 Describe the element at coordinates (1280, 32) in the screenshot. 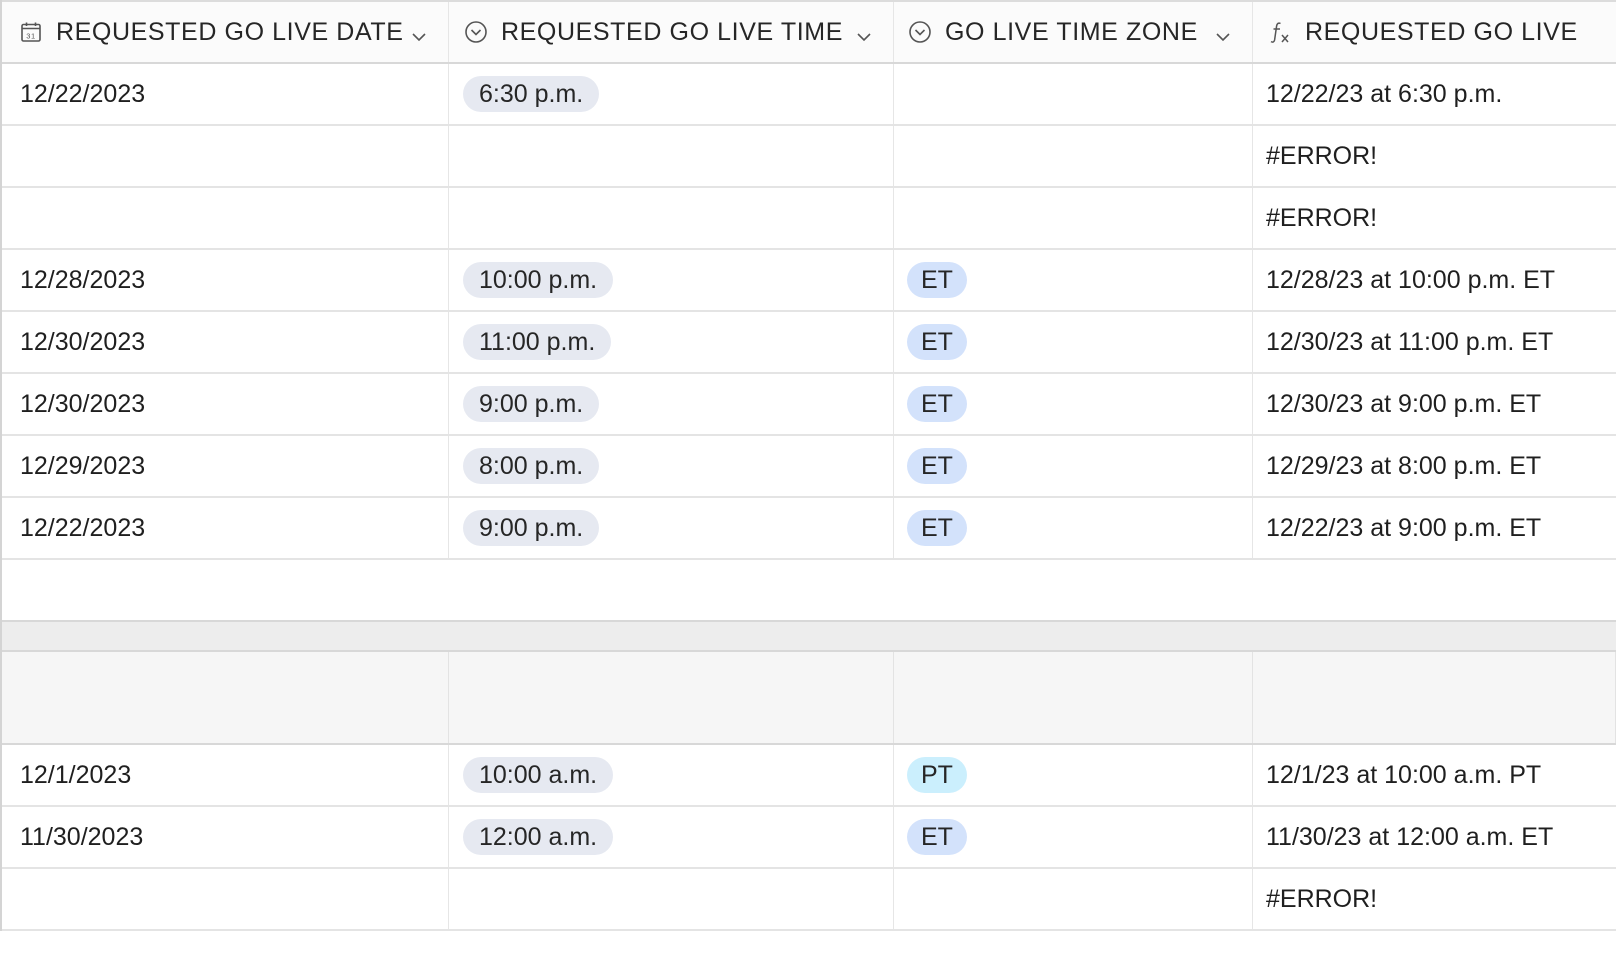

I see `formula-icon` at that location.